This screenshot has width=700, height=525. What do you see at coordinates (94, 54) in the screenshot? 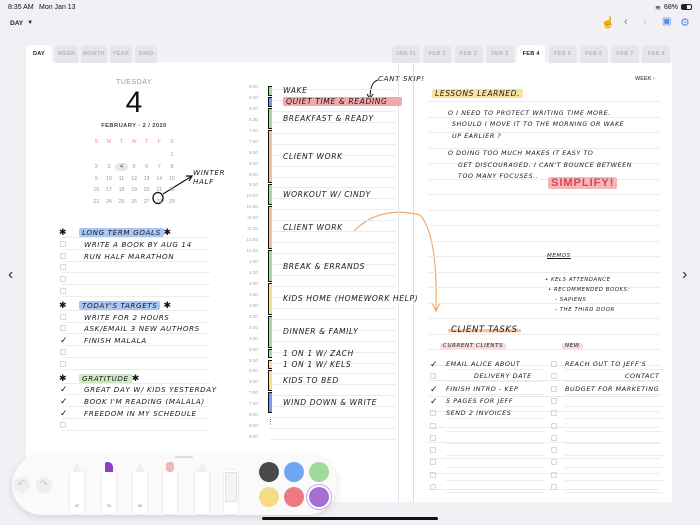
I see `tab-month: MONTH` at bounding box center [94, 54].